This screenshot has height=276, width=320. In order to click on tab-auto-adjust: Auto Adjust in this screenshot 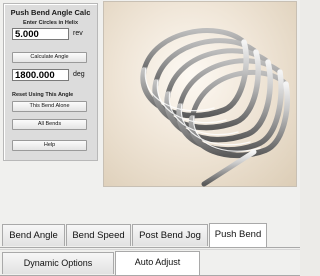, I will do `click(157, 263)`.